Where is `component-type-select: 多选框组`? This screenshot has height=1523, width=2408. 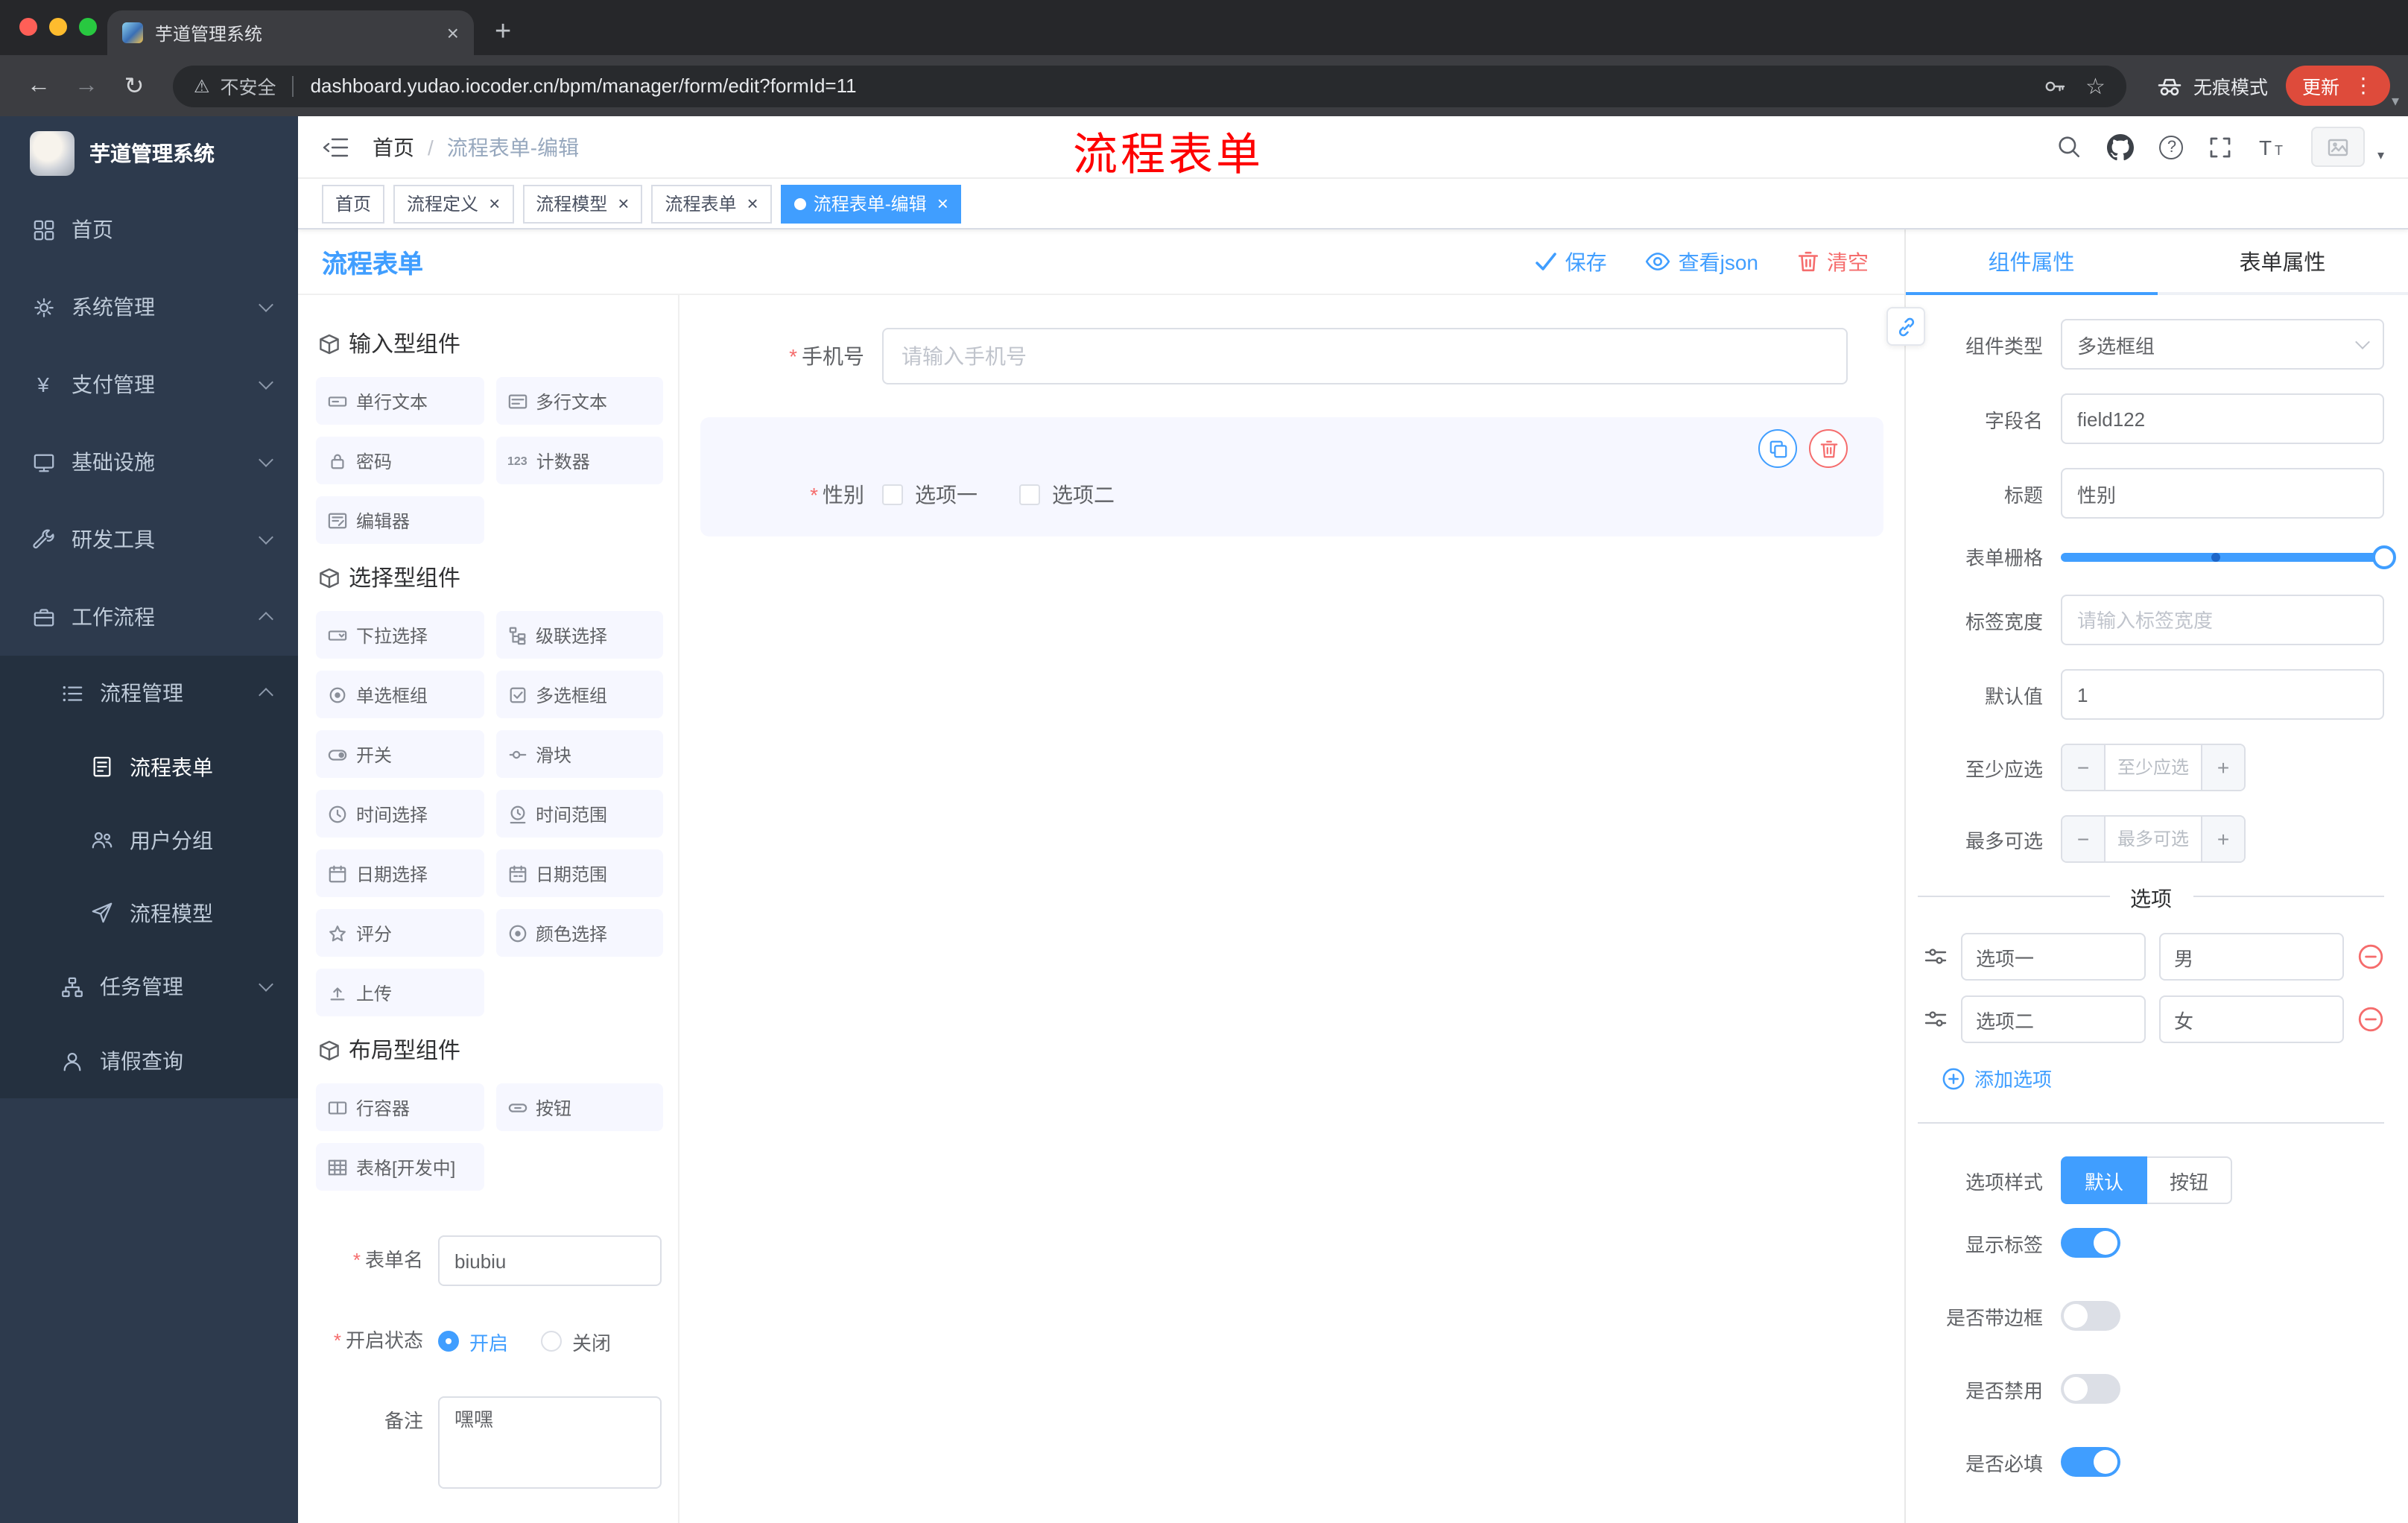 component-type-select: 多选框组 is located at coordinates (2222, 345).